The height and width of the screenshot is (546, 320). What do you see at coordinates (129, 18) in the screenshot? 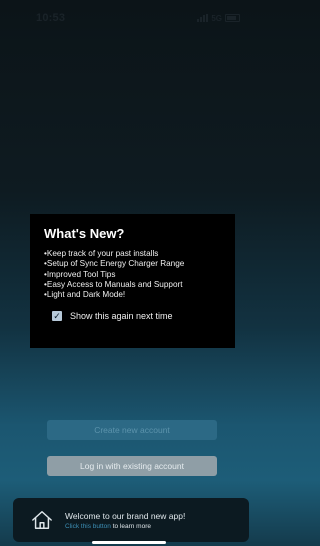
I see `status-bar: 10:53 5G` at bounding box center [129, 18].